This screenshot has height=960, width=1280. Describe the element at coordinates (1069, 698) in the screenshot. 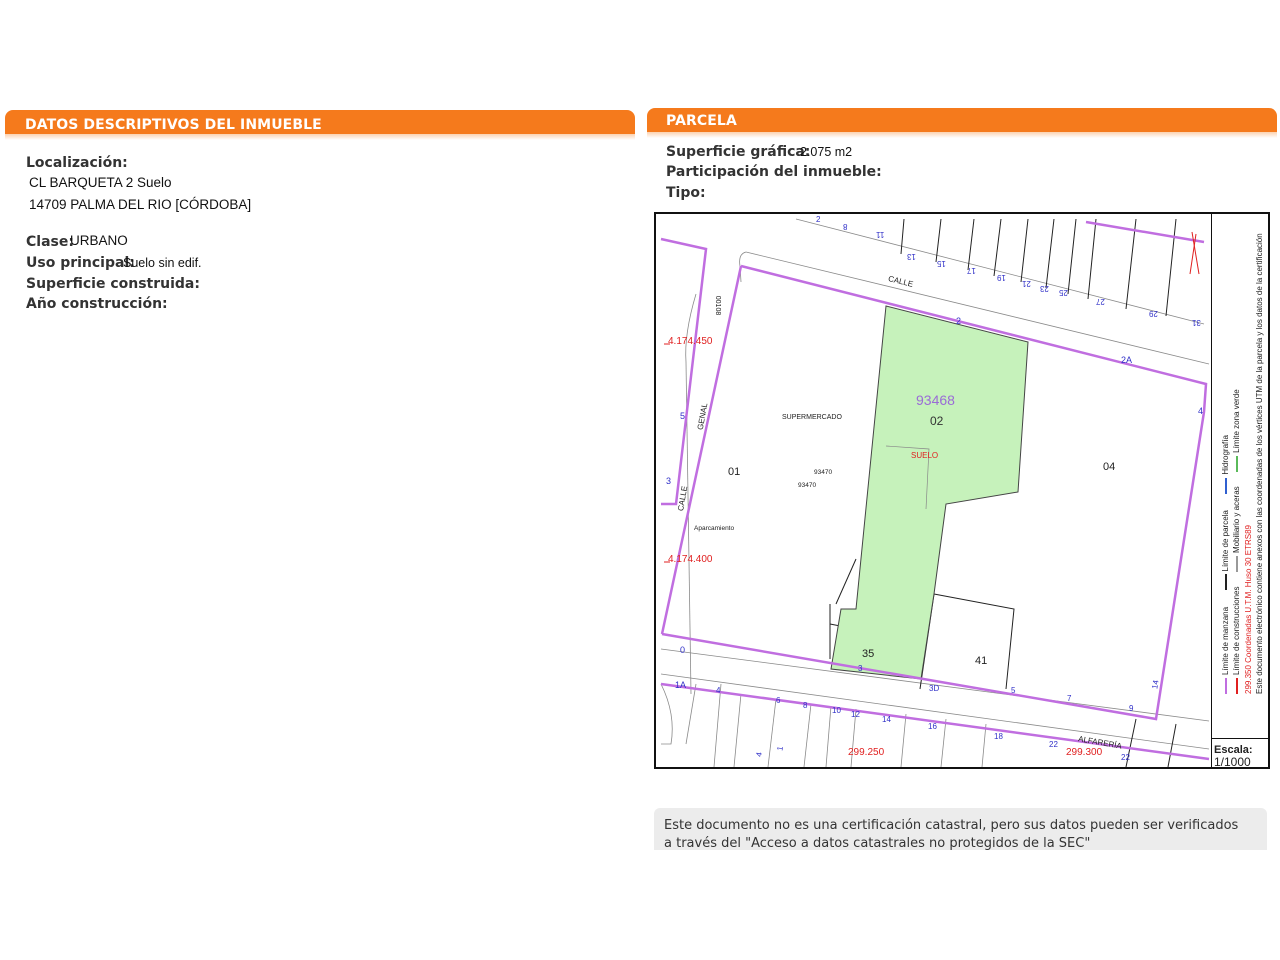

I see `num-front-3: 7` at that location.